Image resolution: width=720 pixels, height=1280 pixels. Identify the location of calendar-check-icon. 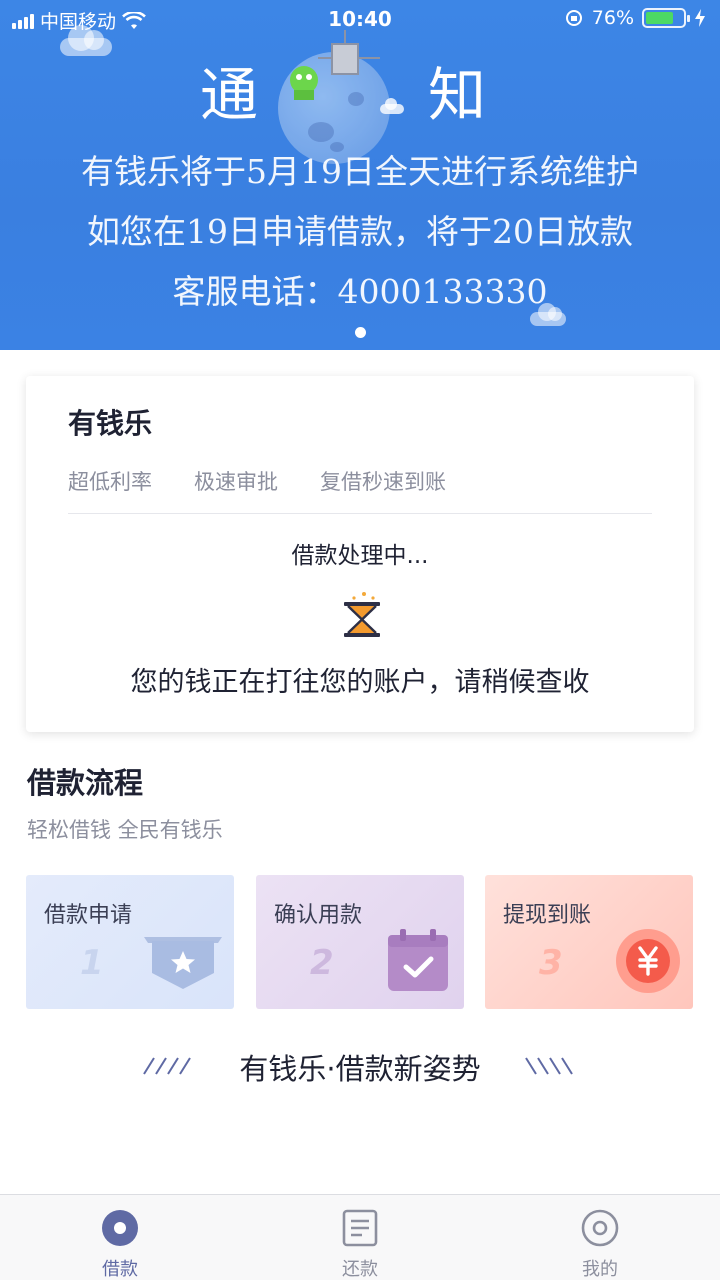
(418, 960).